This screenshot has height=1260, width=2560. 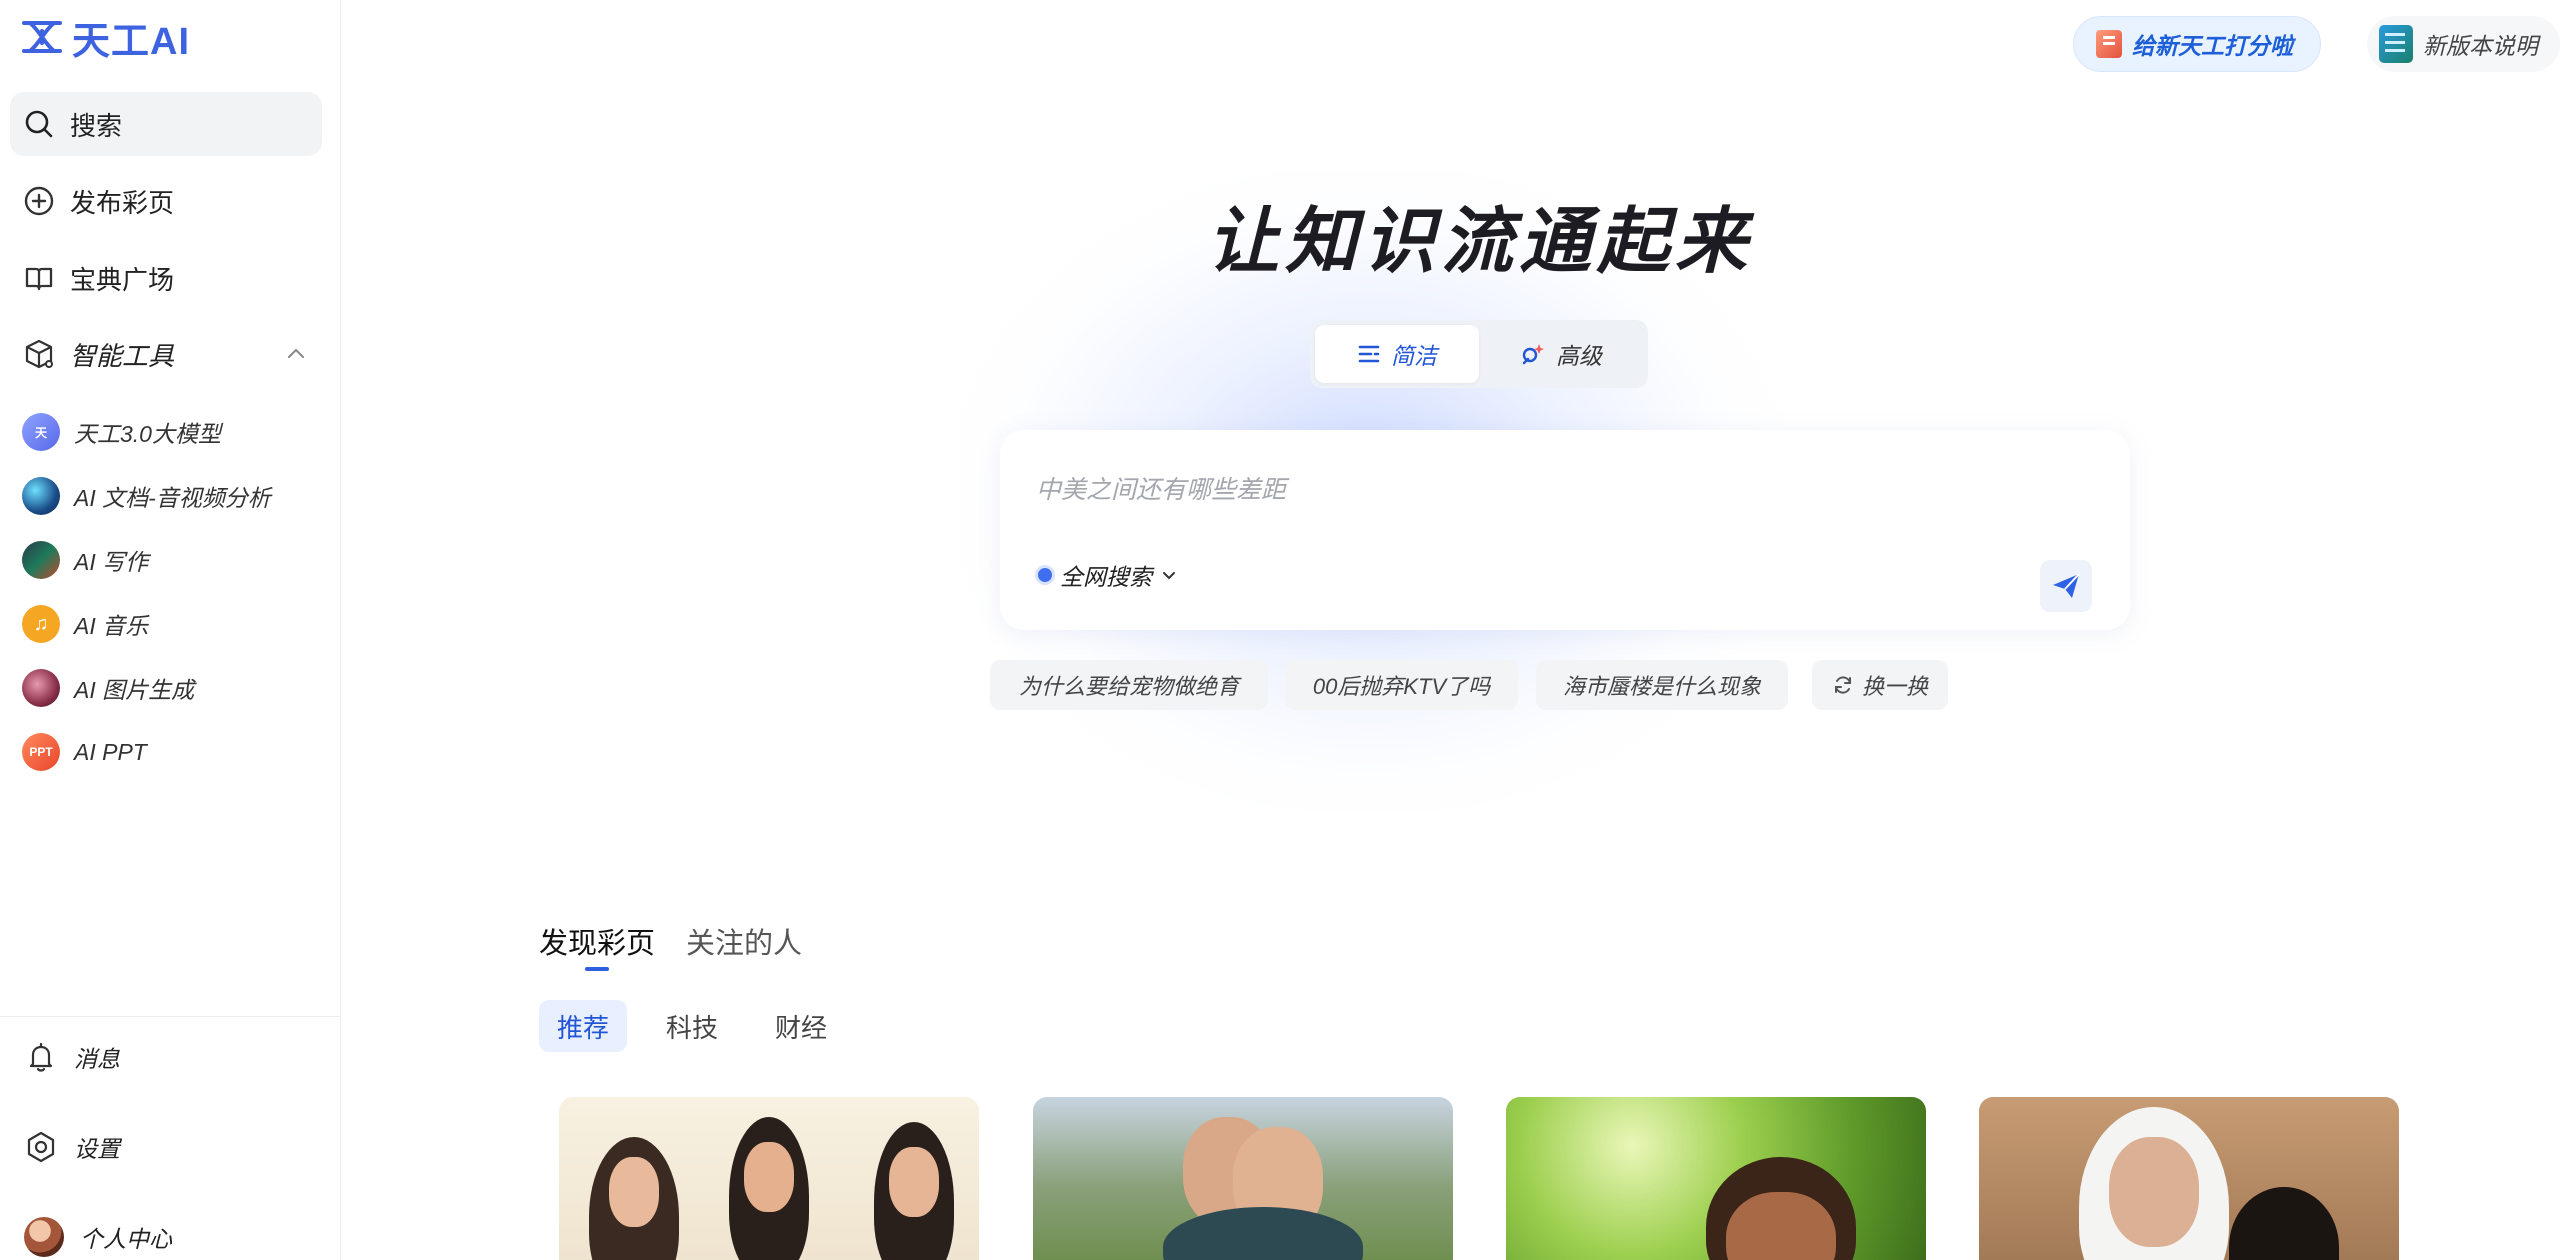 What do you see at coordinates (122, 202) in the screenshot?
I see `sidebar-item-label: 发布彩页` at bounding box center [122, 202].